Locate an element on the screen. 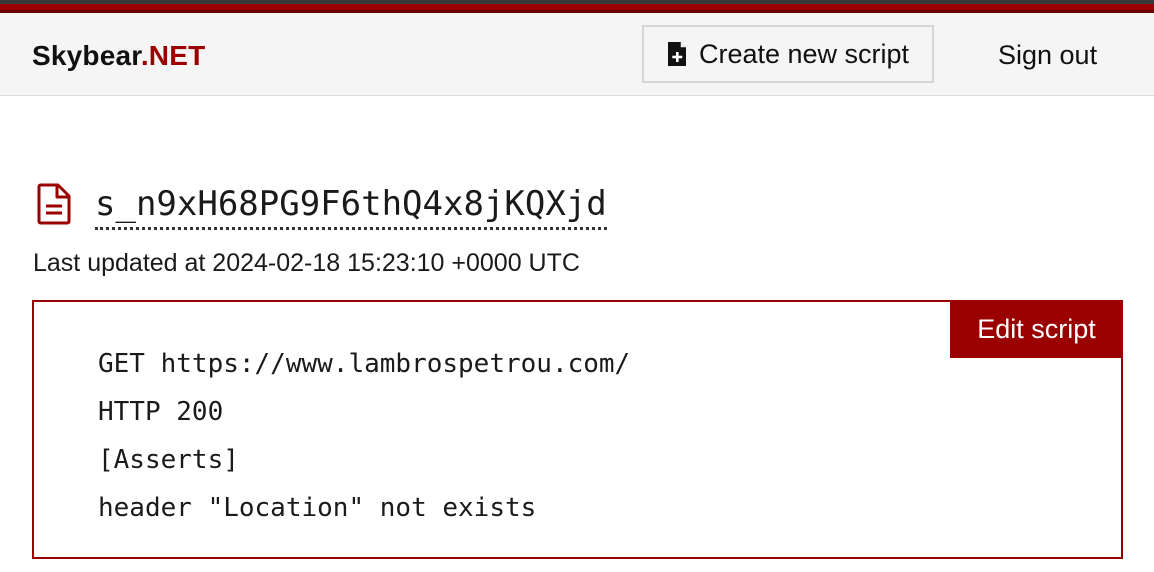 Image resolution: width=1154 pixels, height=572 pixels. edit-script-button: Edit script is located at coordinates (1036, 329).